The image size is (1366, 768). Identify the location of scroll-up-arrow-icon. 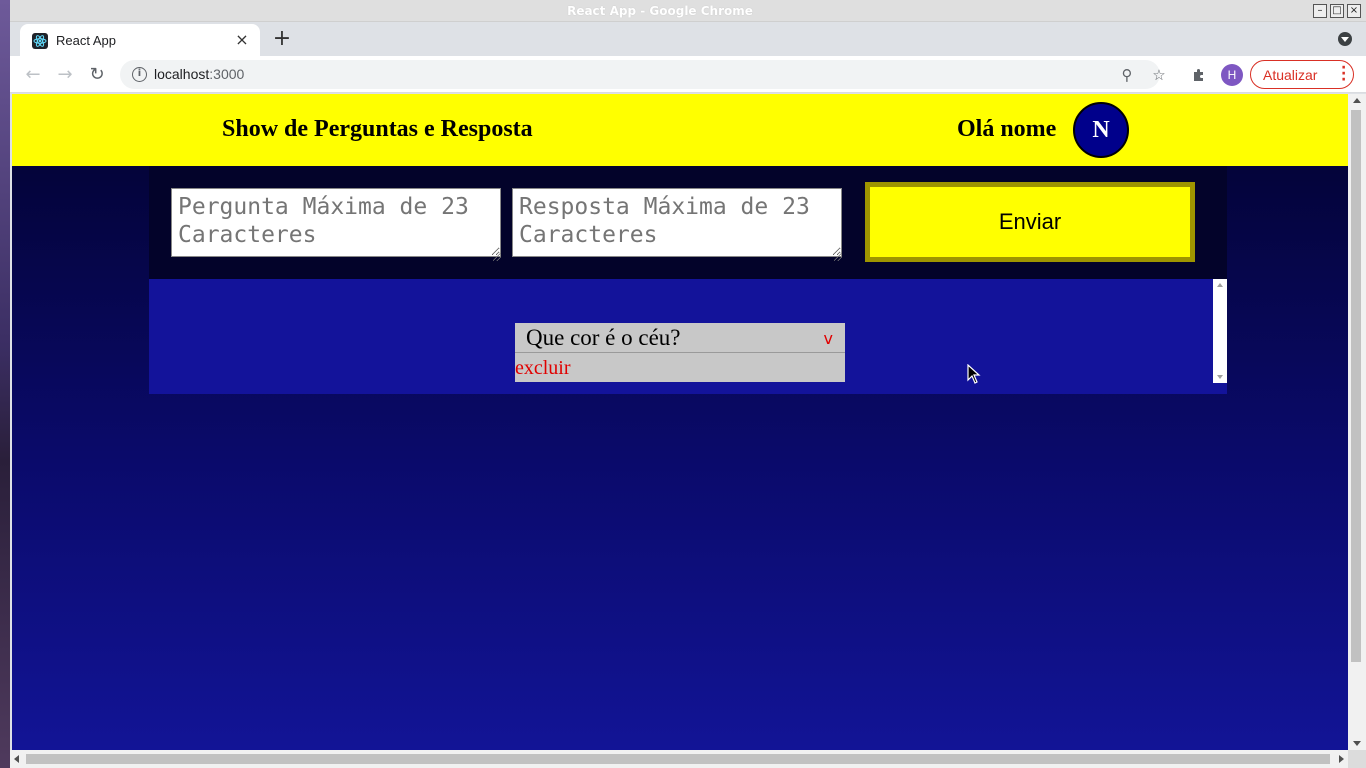
(1357, 100).